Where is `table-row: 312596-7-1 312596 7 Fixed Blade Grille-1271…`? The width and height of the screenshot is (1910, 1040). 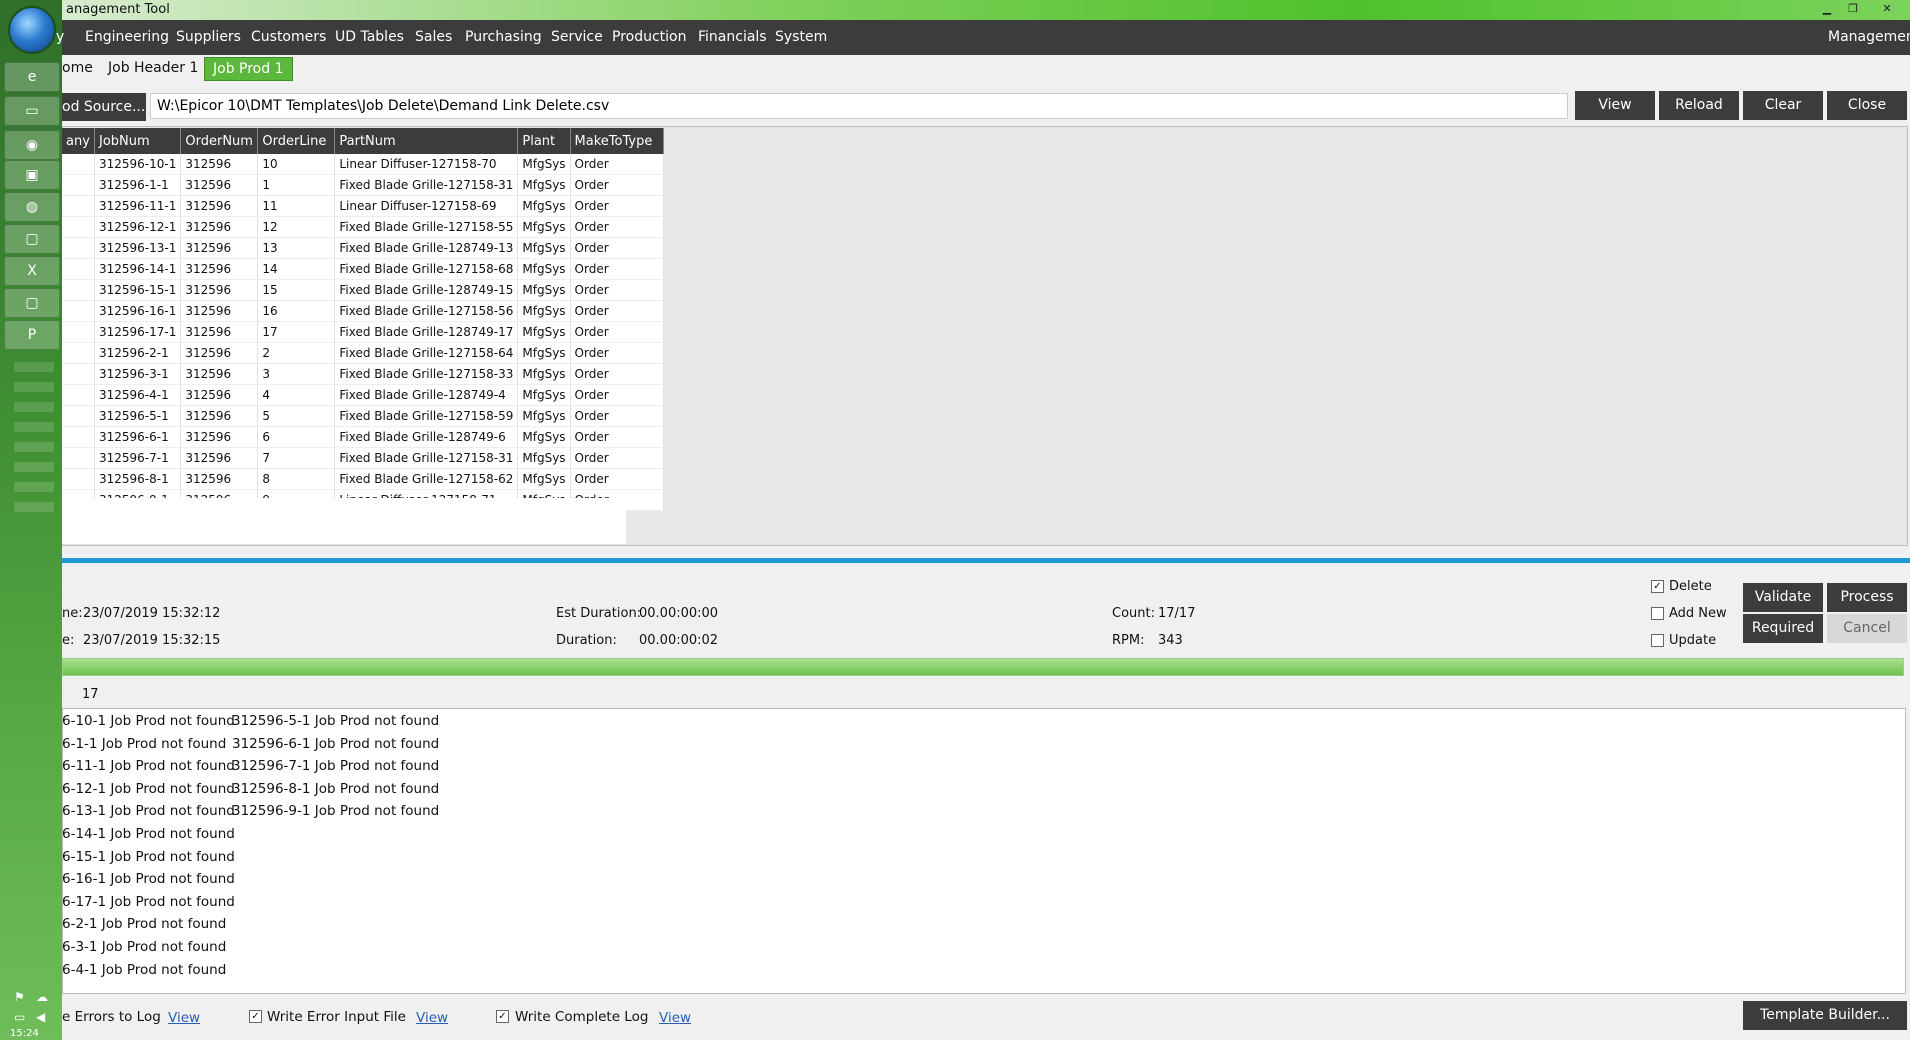 table-row: 312596-7-1 312596 7 Fixed Blade Grille-1271… is located at coordinates (363, 458).